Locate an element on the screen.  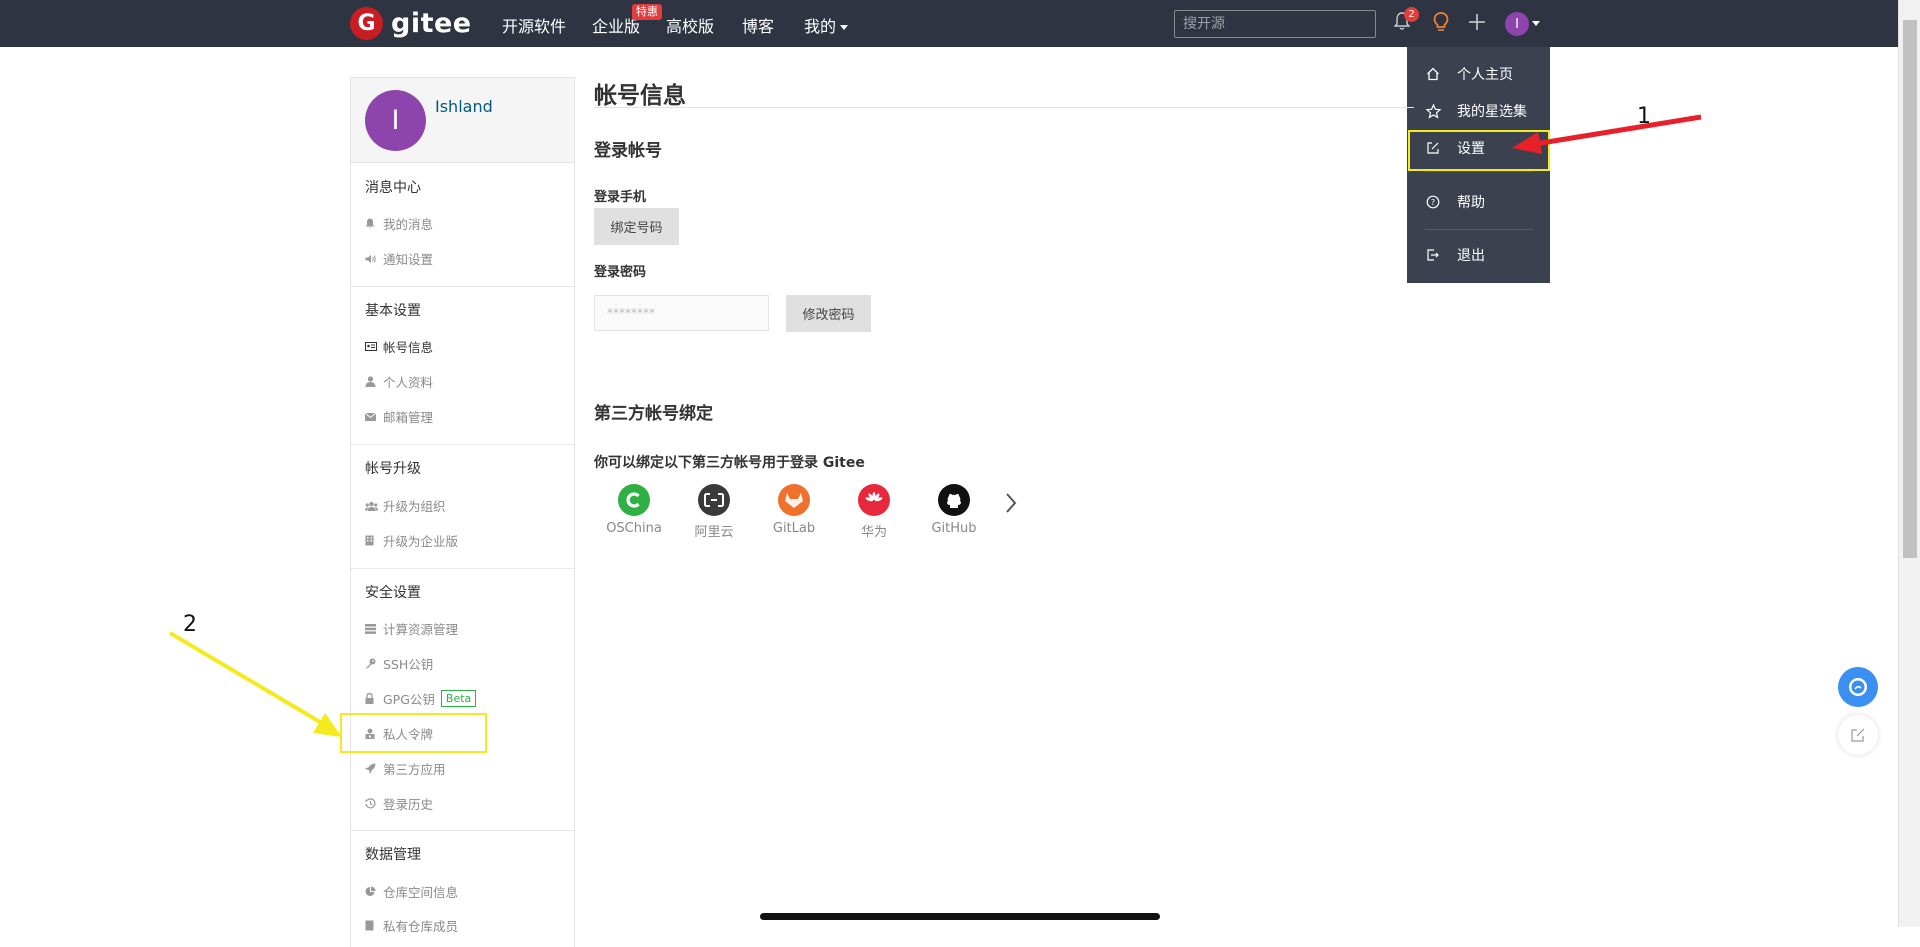
section-title-basic: 基本设置 is located at coordinates (393, 311).